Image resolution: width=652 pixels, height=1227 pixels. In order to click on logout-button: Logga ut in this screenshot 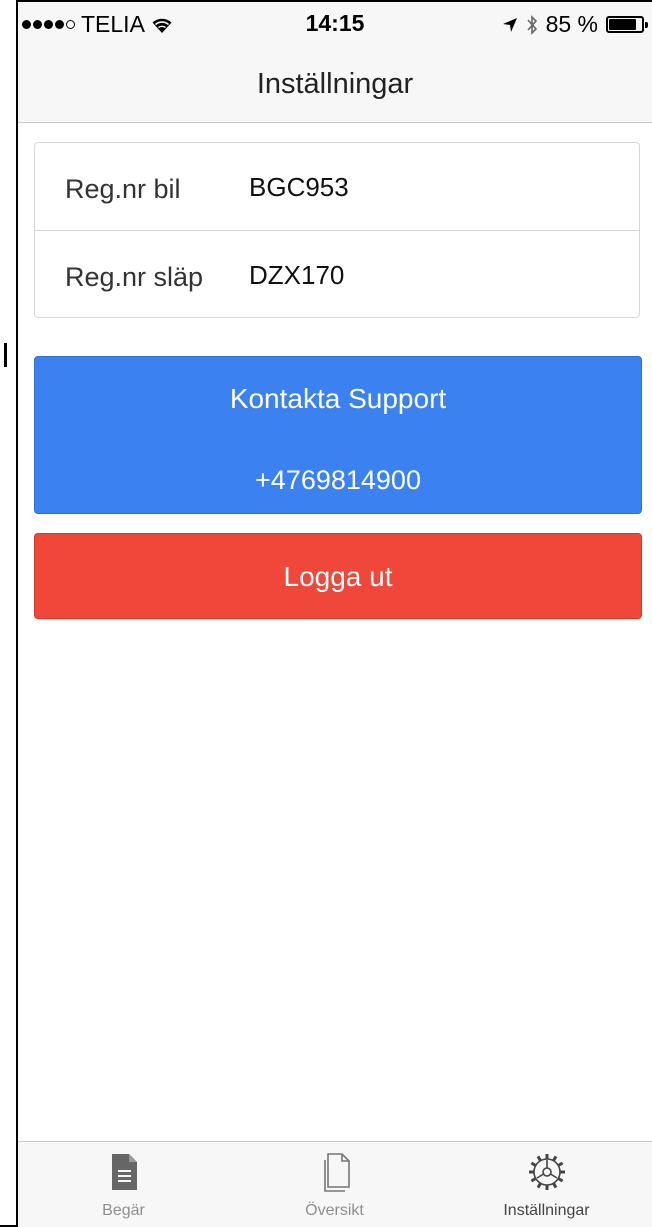, I will do `click(338, 576)`.